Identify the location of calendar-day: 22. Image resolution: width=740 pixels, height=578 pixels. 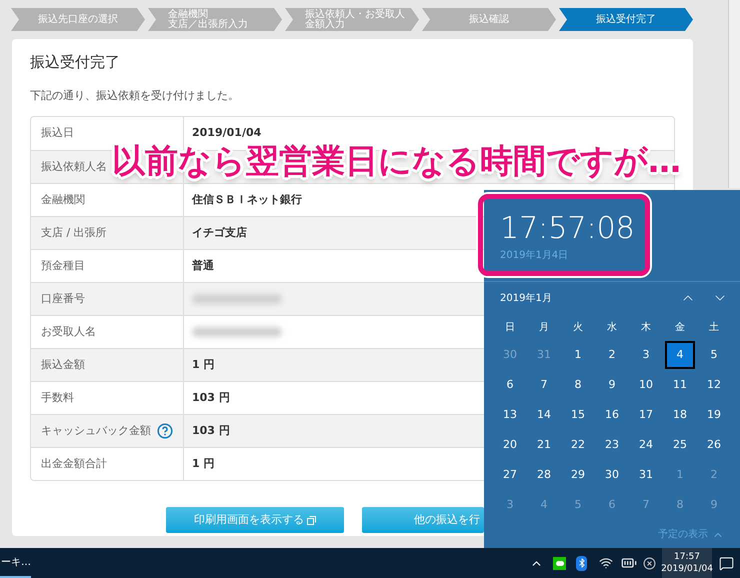
(578, 445).